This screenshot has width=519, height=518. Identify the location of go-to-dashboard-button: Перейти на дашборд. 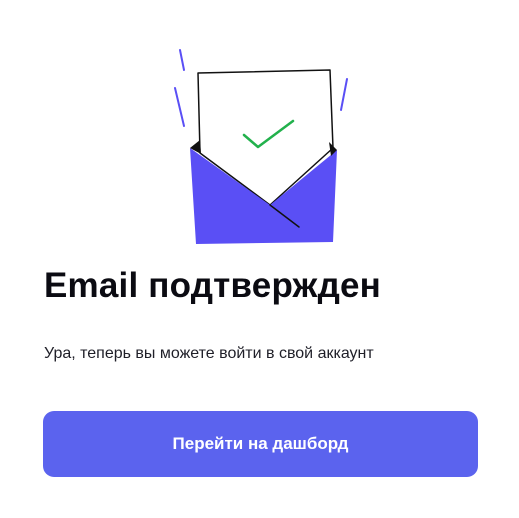
(260, 444).